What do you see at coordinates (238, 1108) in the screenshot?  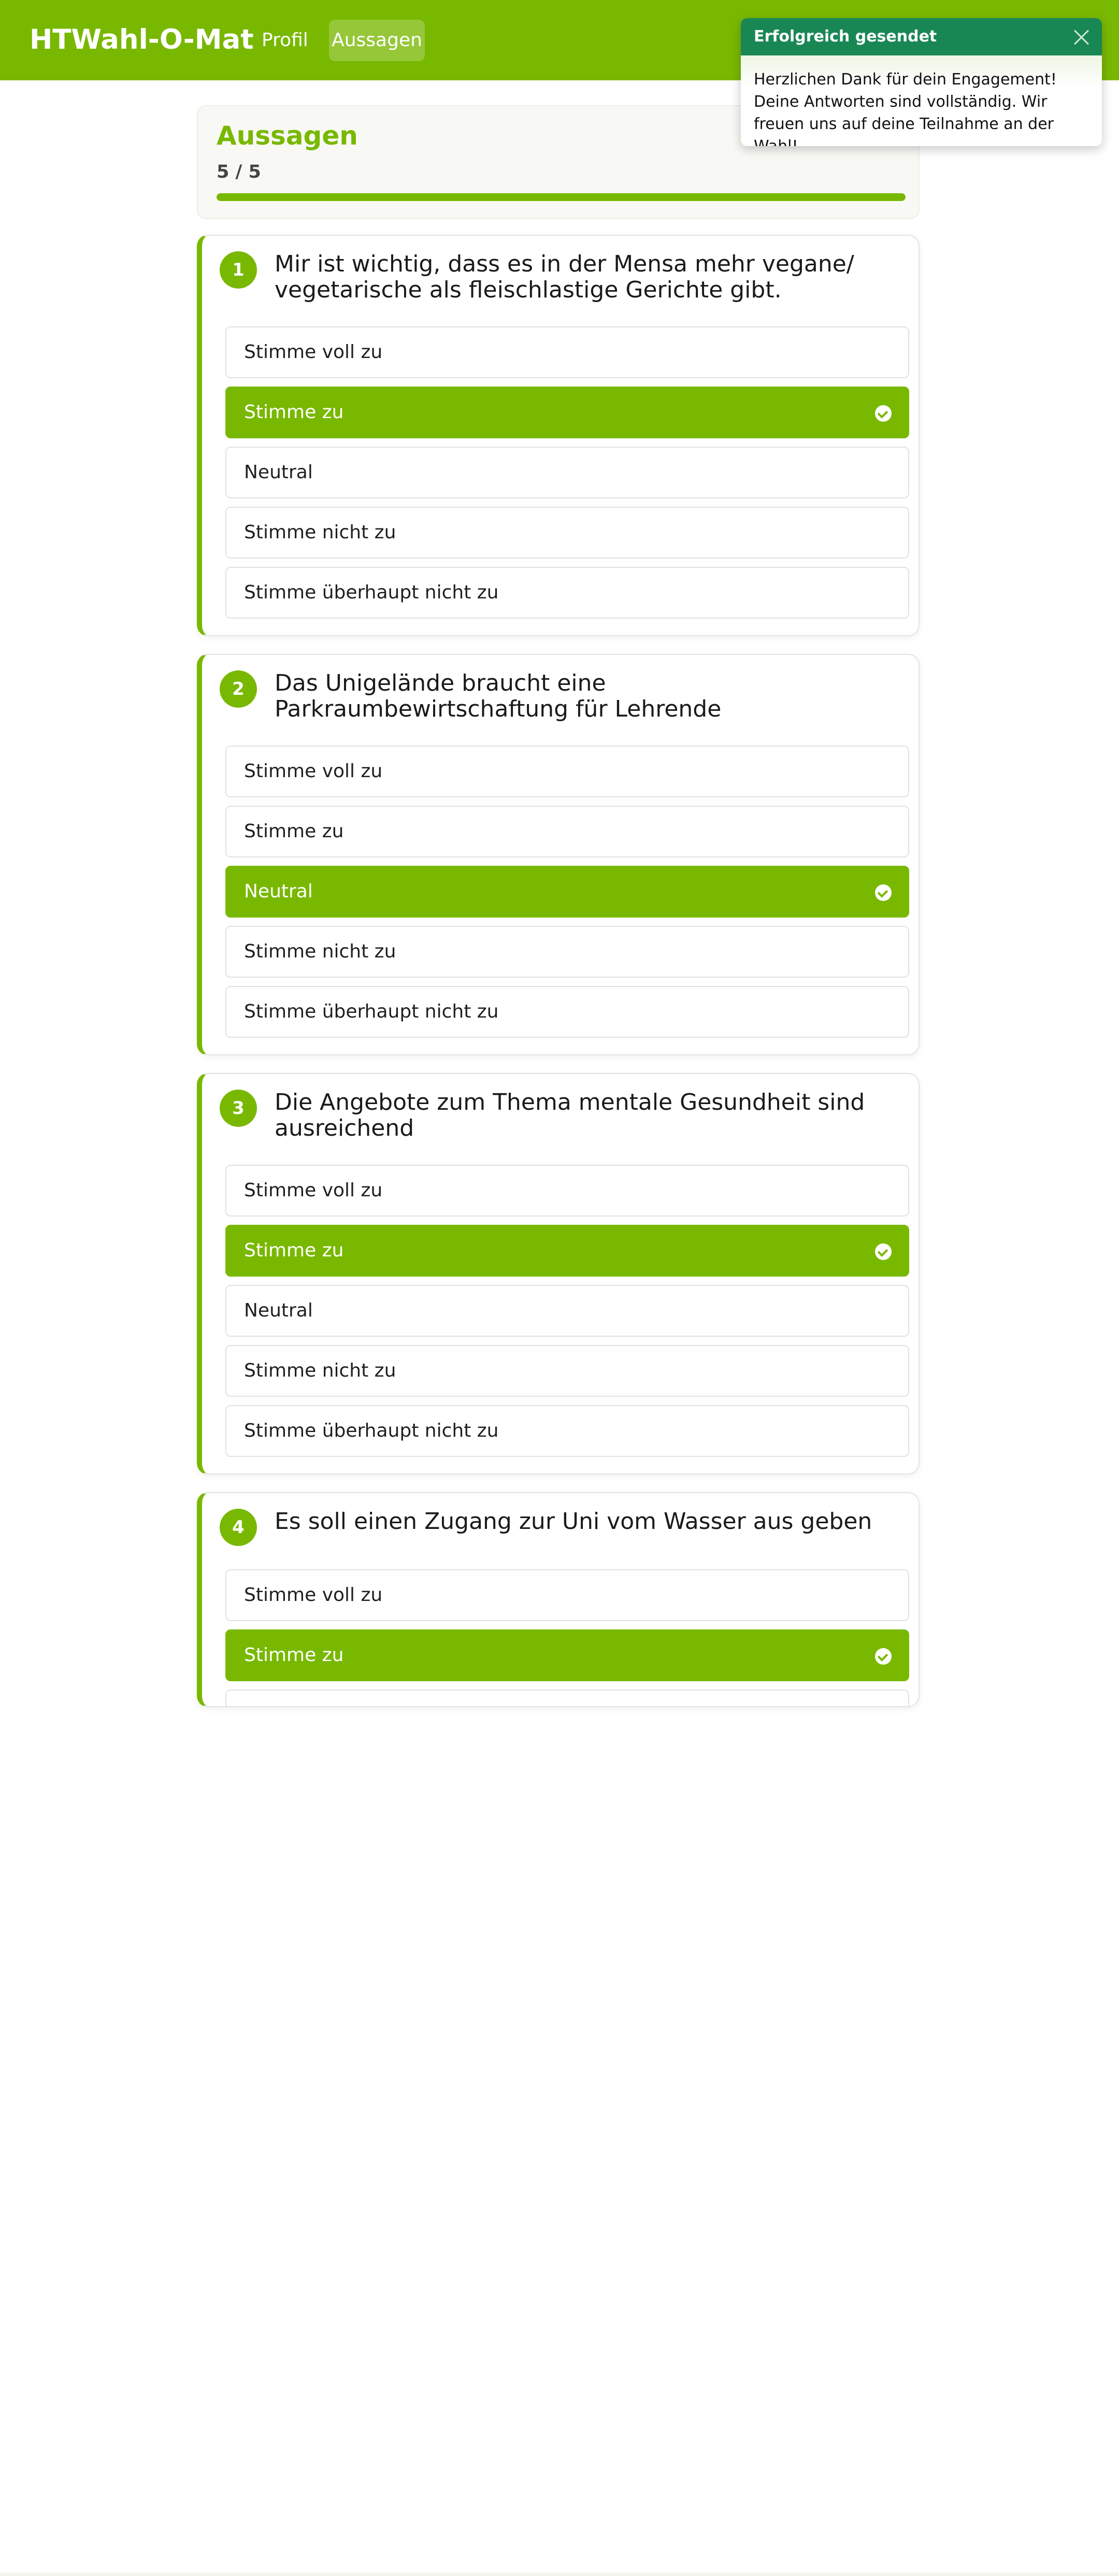 I see `question-number-badge: 3` at bounding box center [238, 1108].